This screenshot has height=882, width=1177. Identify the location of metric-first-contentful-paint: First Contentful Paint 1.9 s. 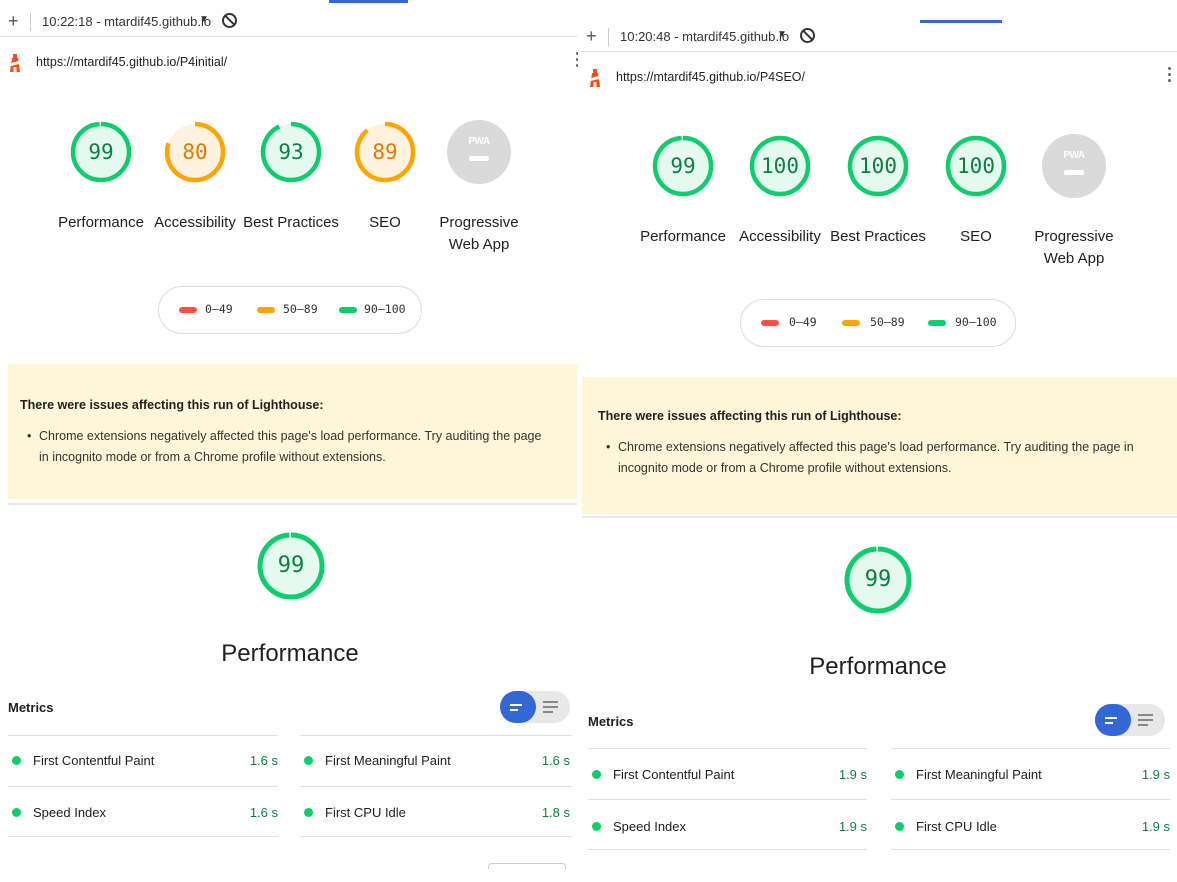
(727, 775).